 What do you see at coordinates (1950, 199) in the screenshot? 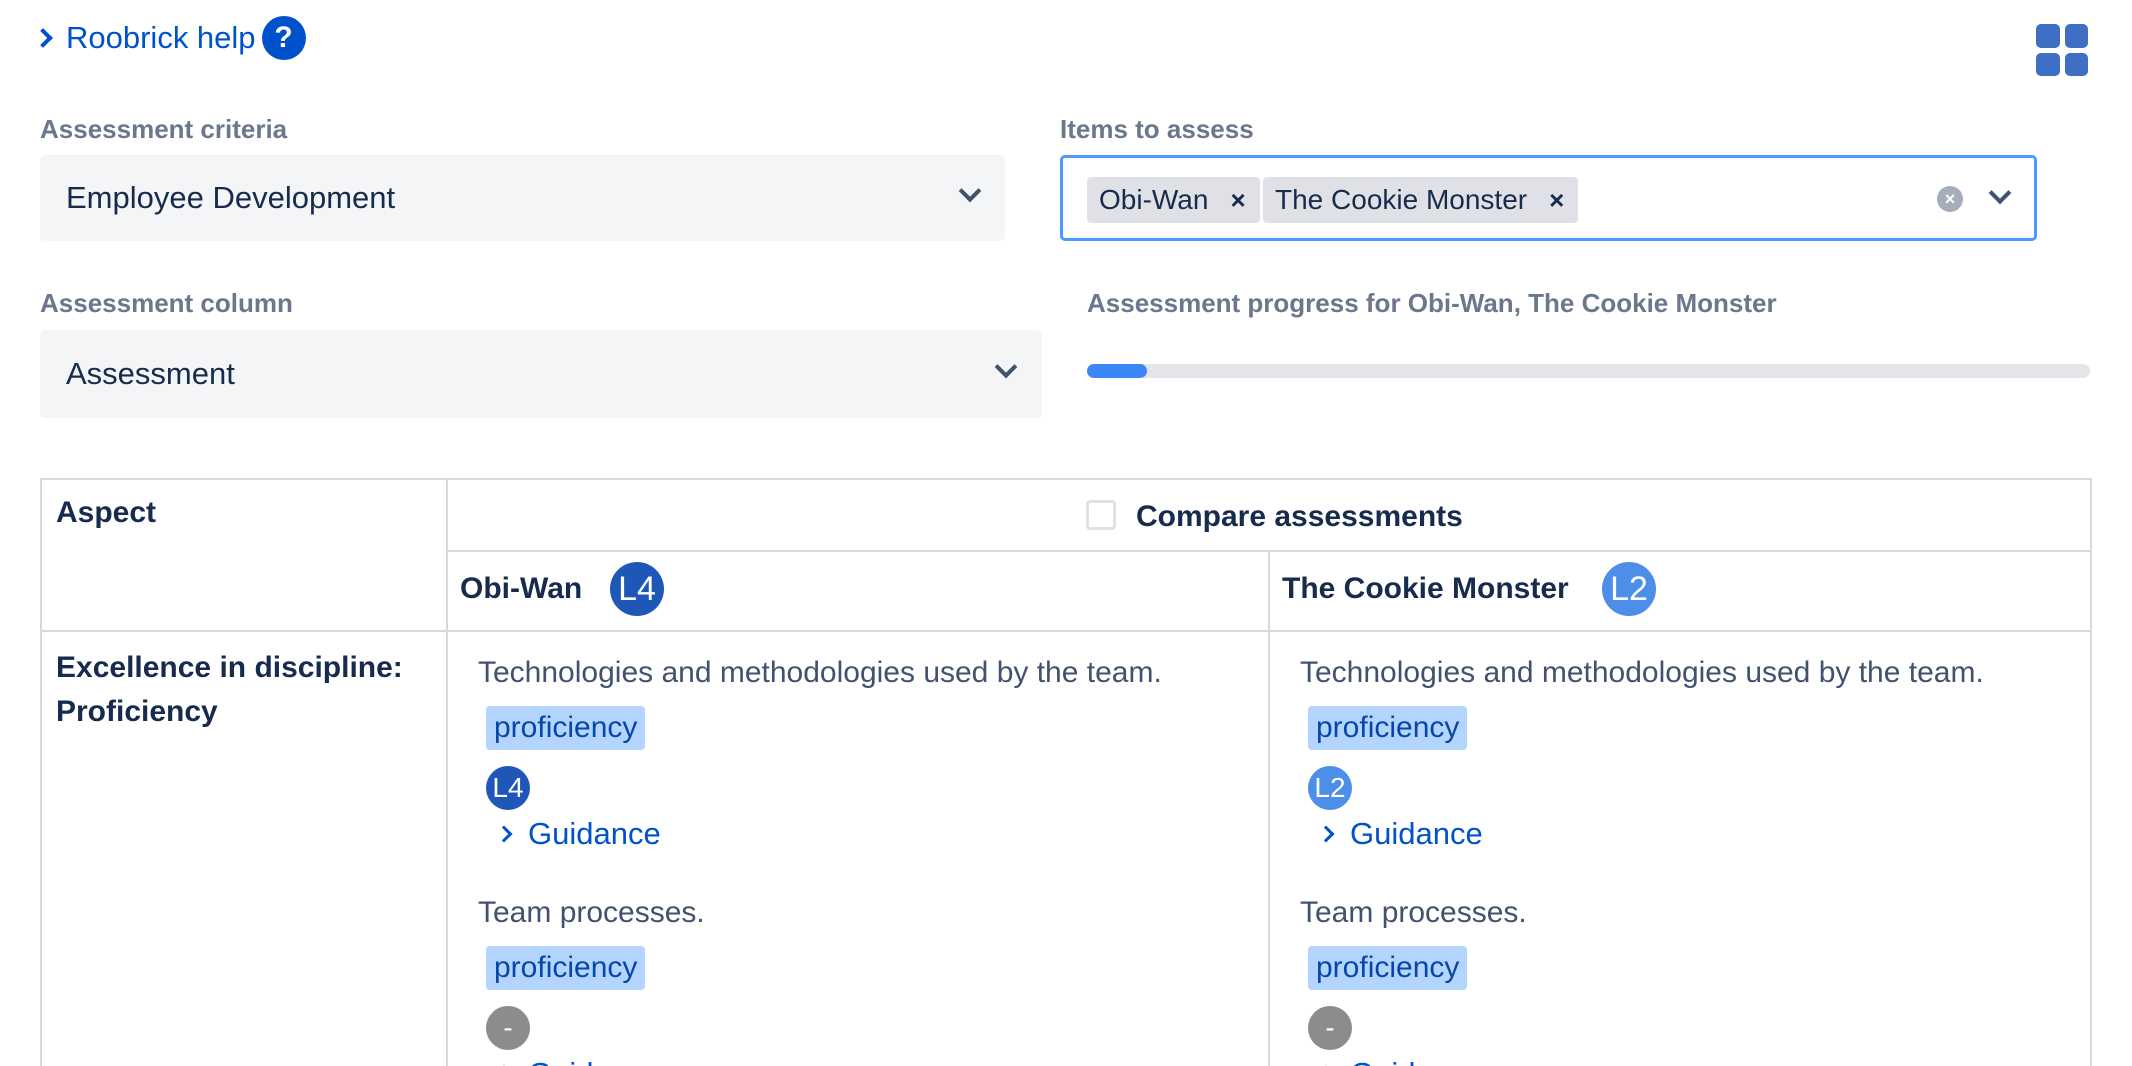
I see `clear-icon: ×` at bounding box center [1950, 199].